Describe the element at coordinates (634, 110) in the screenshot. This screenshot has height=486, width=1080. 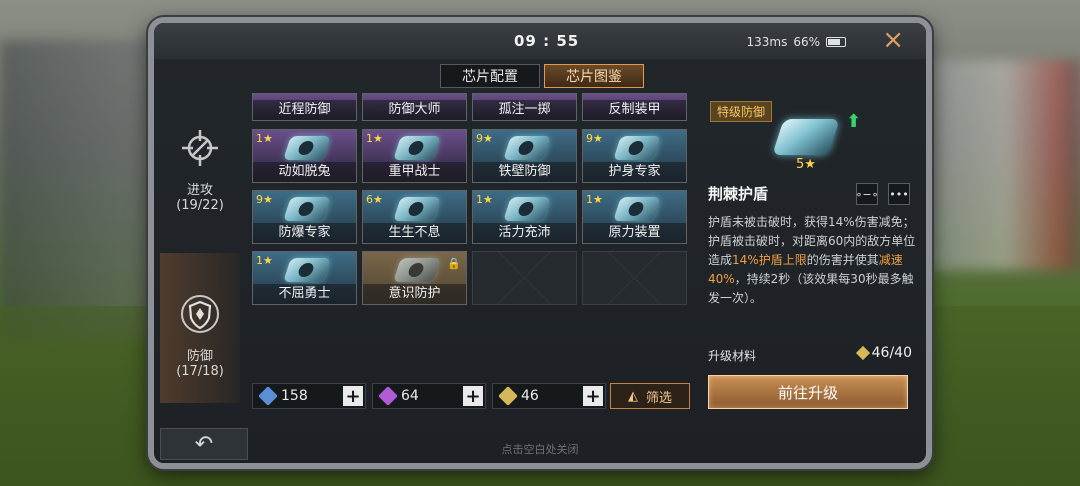
I see `chip-name: 反制装甲` at that location.